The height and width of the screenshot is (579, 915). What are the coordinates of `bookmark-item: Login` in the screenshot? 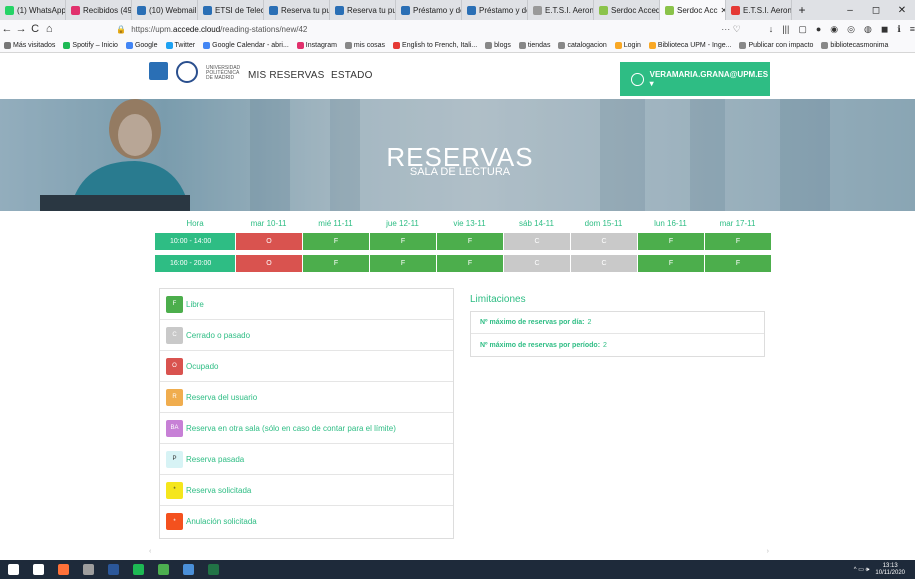 It's located at (627, 45).